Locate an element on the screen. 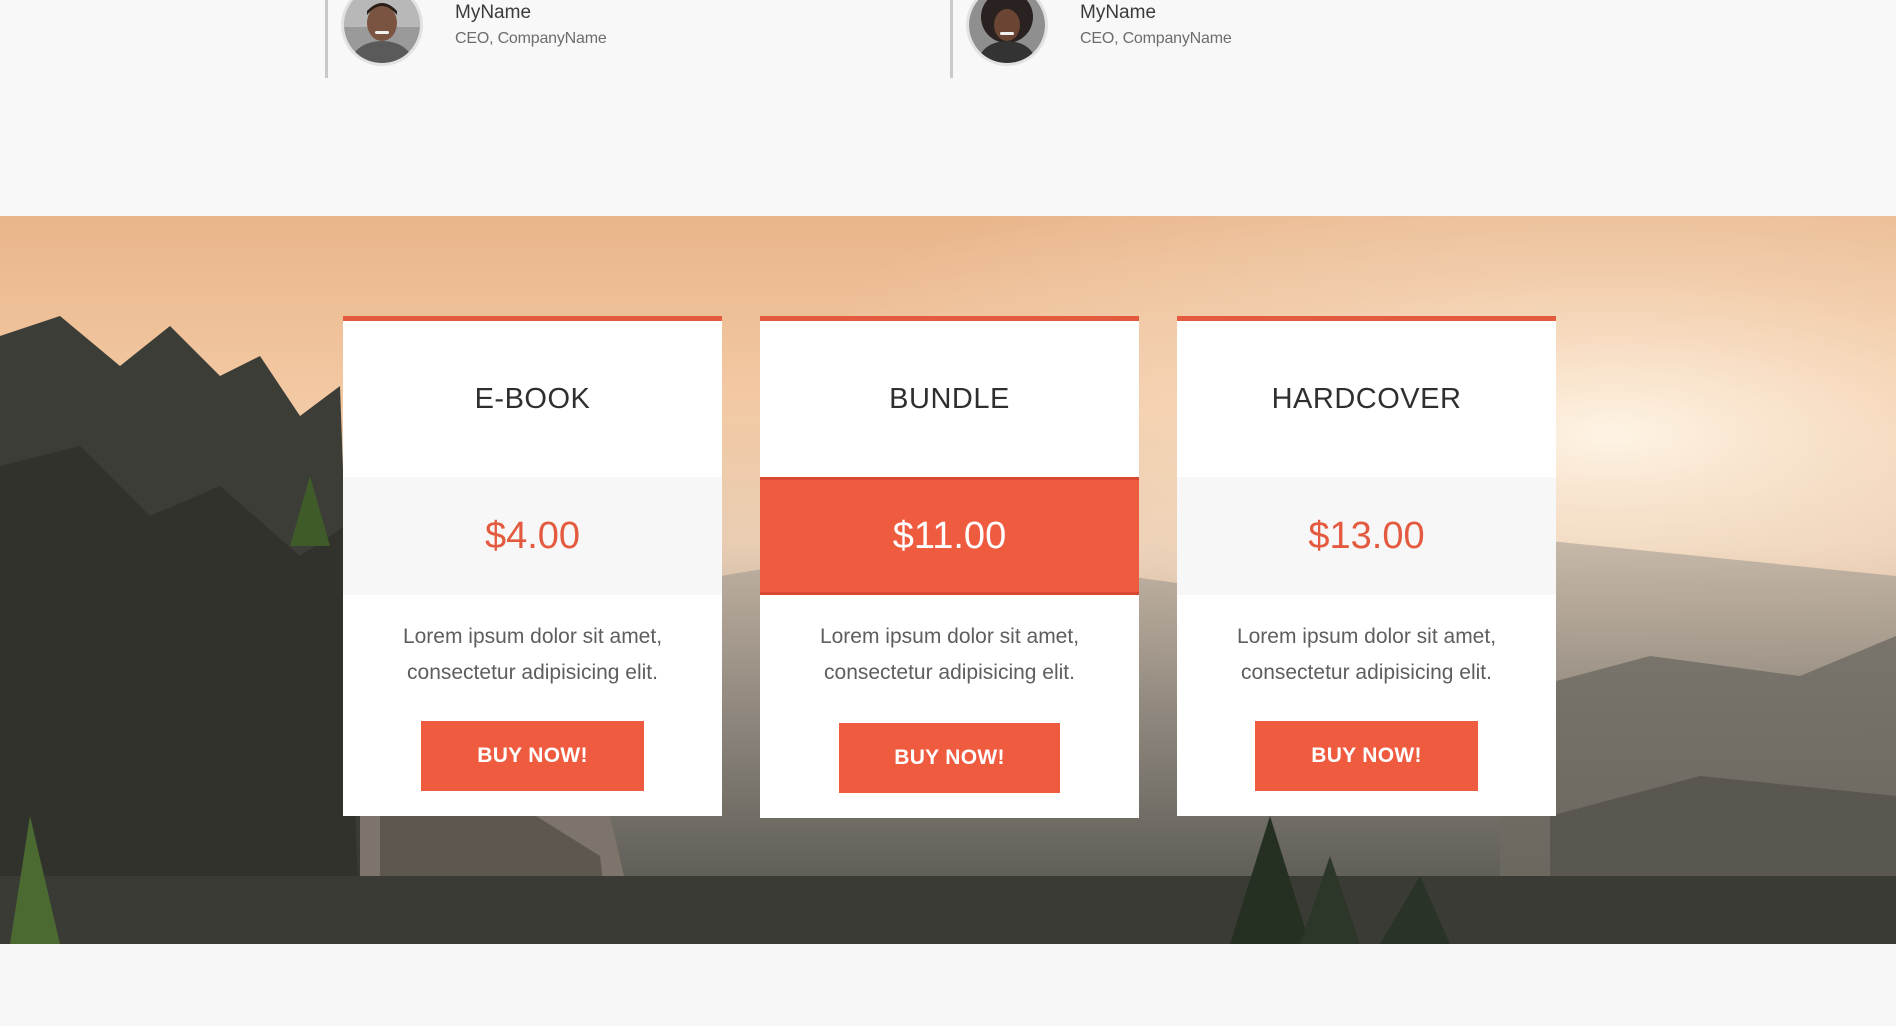 This screenshot has height=1026, width=1896. plan-price: $13.00 is located at coordinates (1366, 536).